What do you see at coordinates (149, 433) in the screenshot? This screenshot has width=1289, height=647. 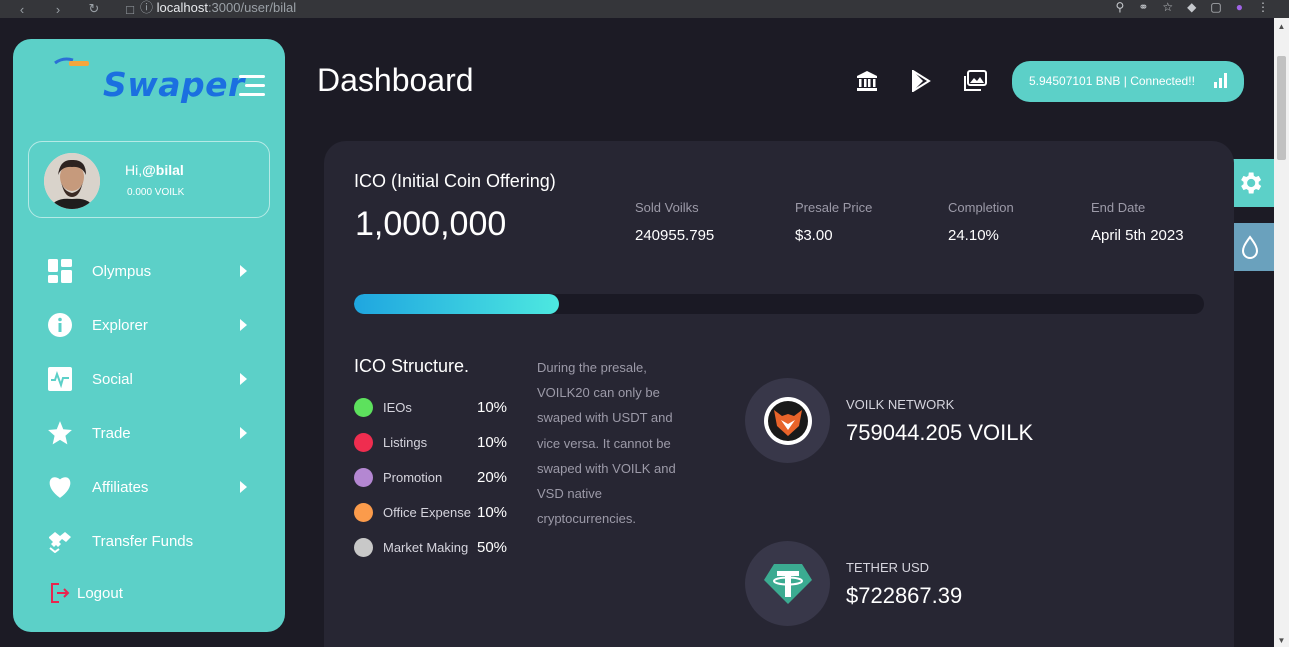 I see `sidebar-item-trade: Trade` at bounding box center [149, 433].